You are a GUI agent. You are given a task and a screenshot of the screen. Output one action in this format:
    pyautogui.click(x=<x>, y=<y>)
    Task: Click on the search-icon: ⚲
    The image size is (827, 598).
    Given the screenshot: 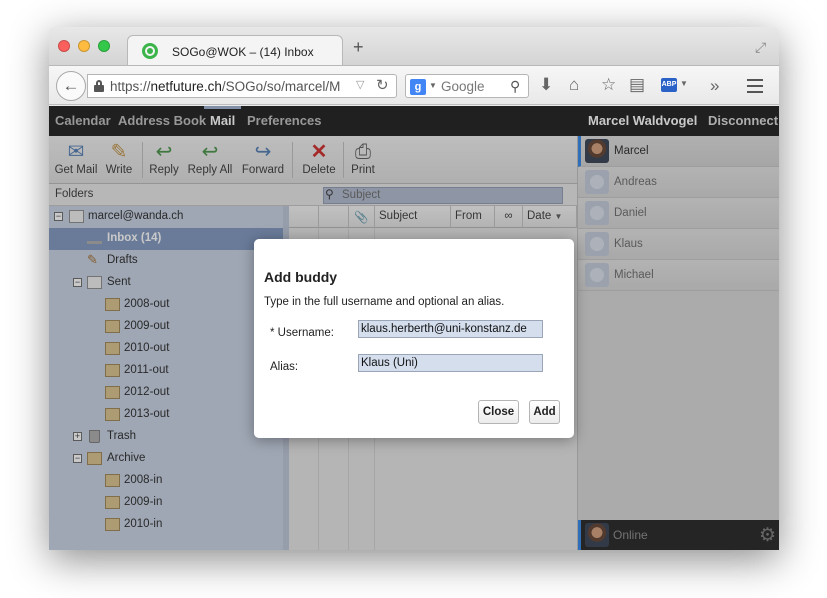 What is the action you would take?
    pyautogui.click(x=515, y=86)
    